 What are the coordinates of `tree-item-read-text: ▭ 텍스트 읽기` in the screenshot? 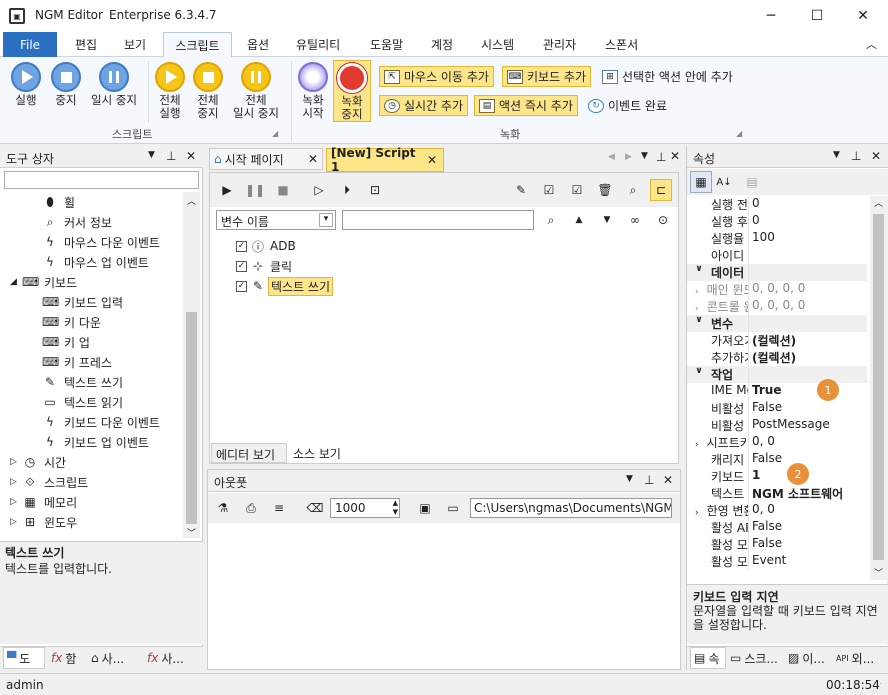 It's located at (61, 402).